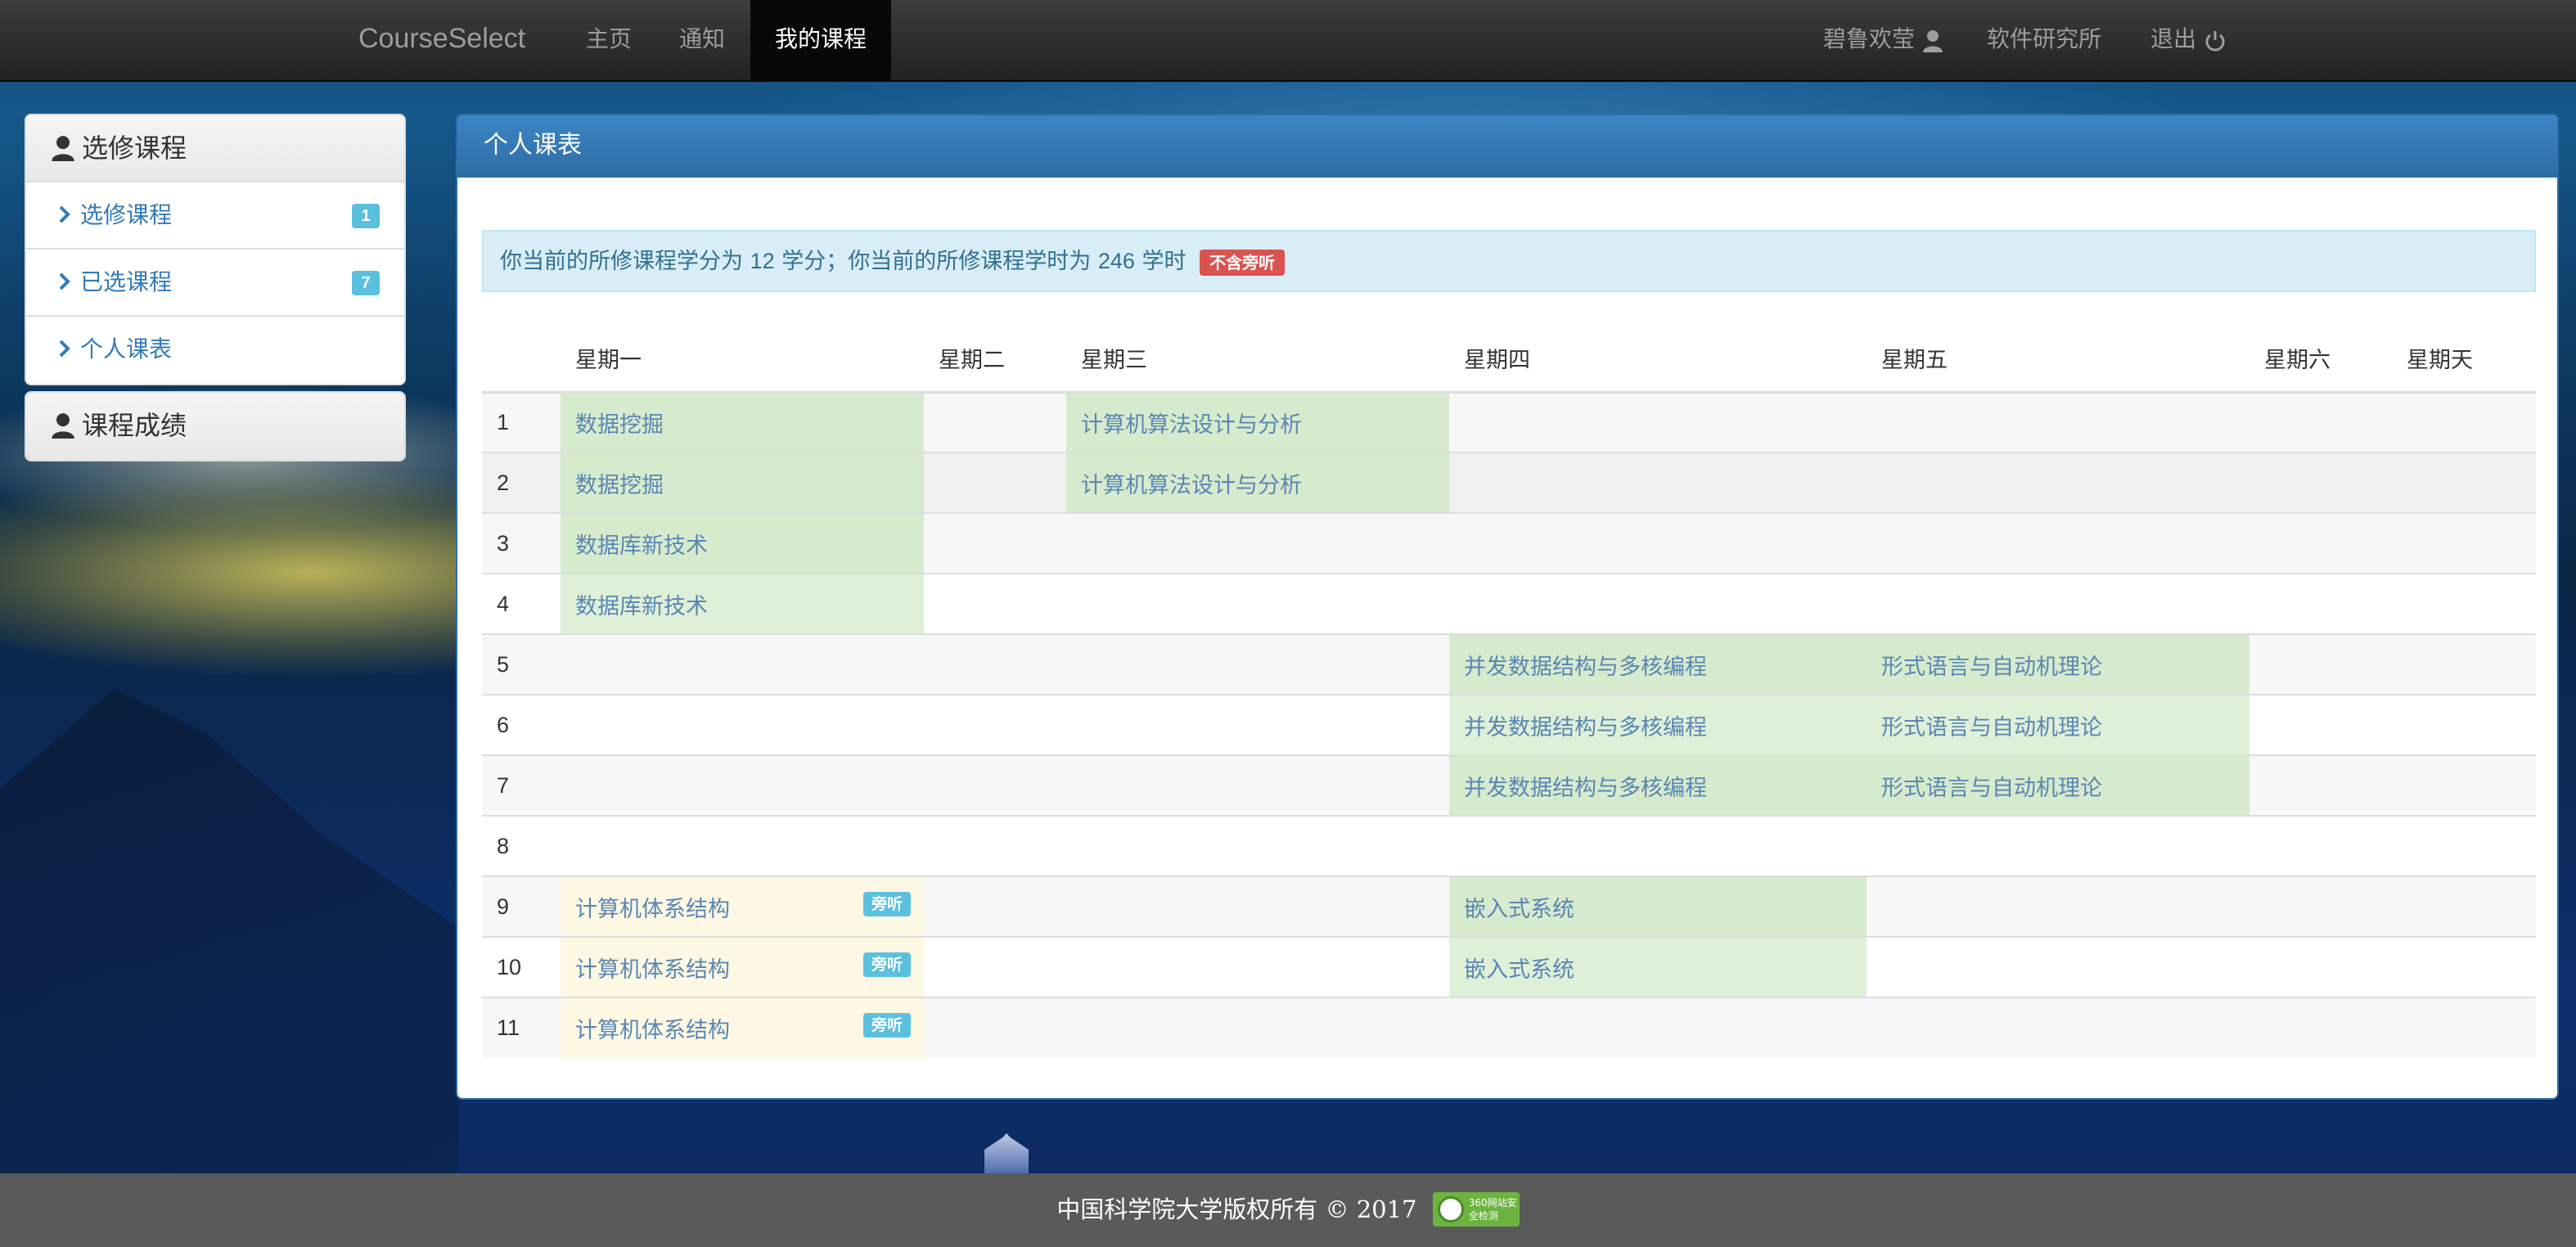 The height and width of the screenshot is (1247, 2576). Describe the element at coordinates (215, 350) in the screenshot. I see `sidebar-item-schedule: 个人课表` at that location.